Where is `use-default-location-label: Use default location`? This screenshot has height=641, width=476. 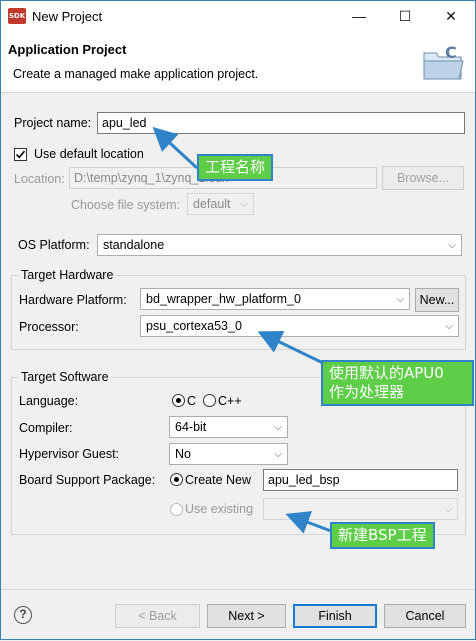
use-default-location-label: Use default location is located at coordinates (89, 154).